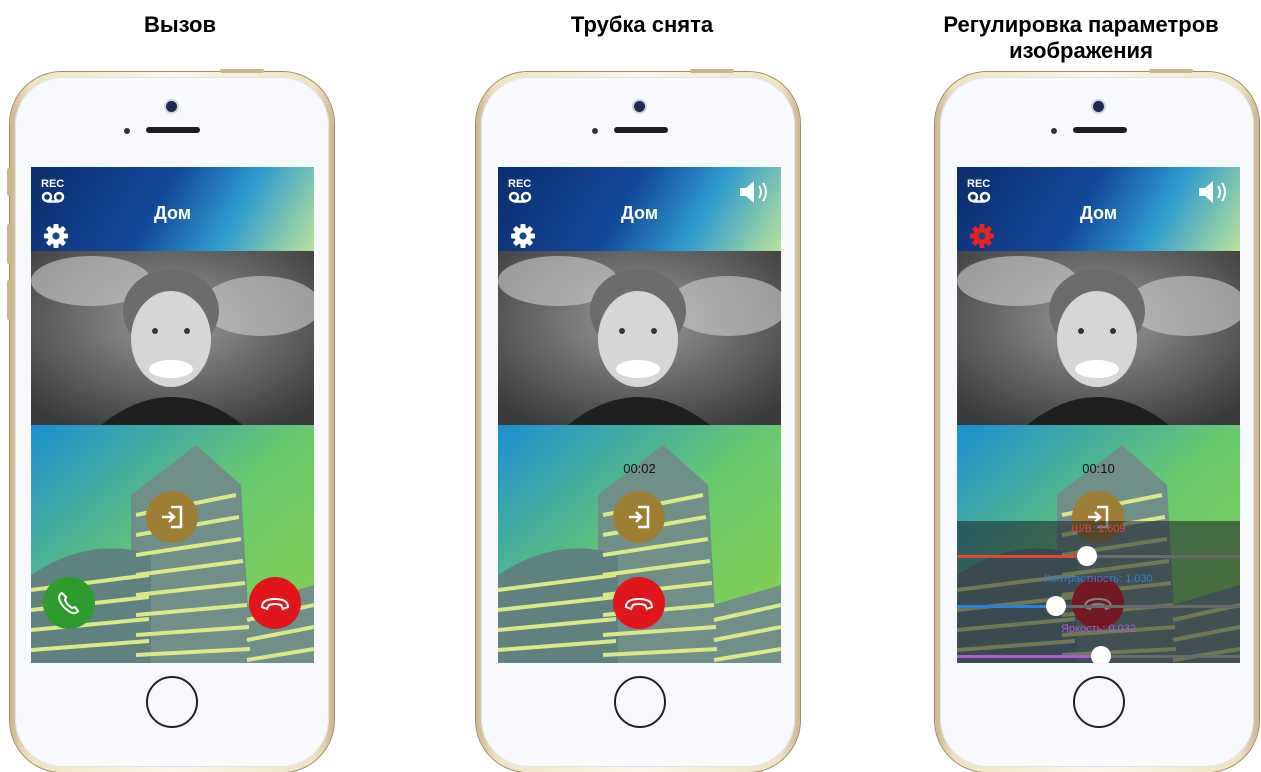 This screenshot has width=1261, height=772. Describe the element at coordinates (1081, 37) in the screenshot. I see `panel-caption: Регулировка параметров изображения` at that location.